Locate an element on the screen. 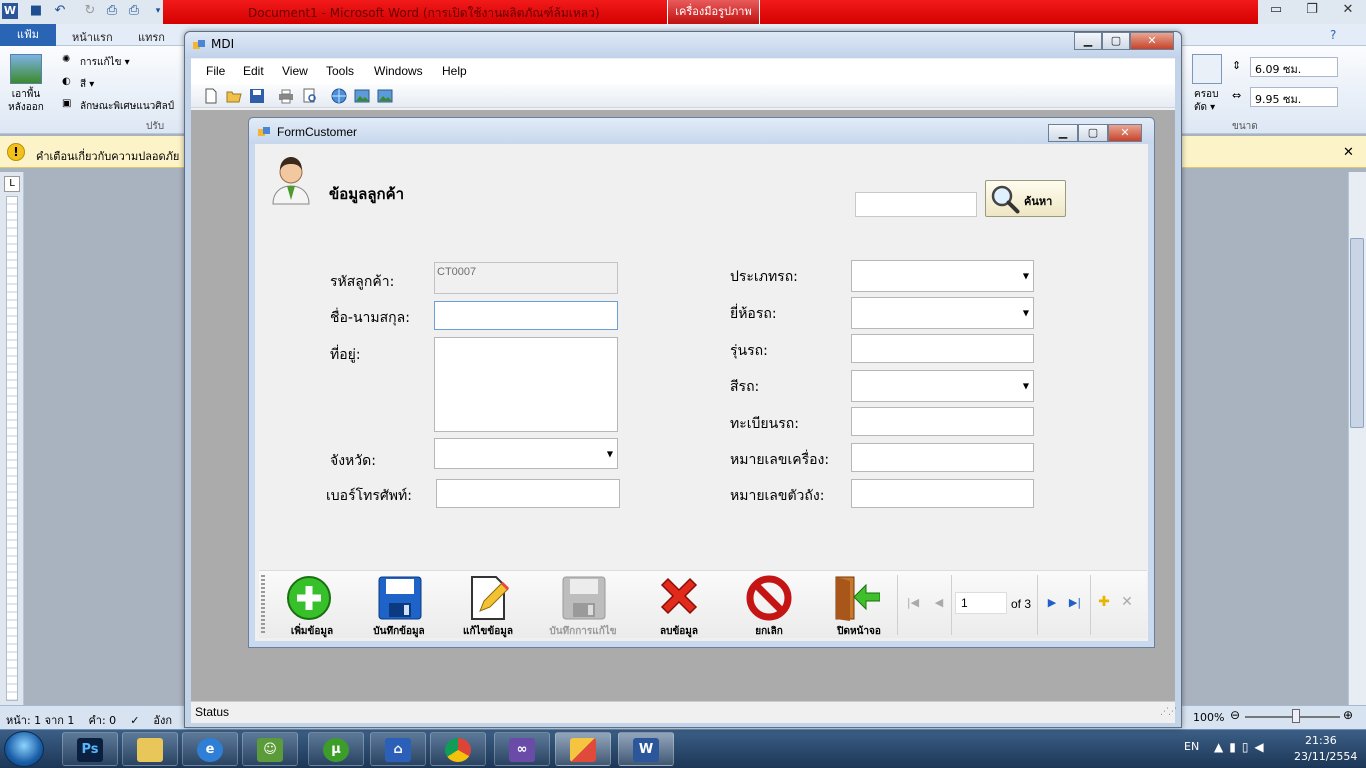 The image size is (1366, 768). form-heading: ข้อมูลลูกค้า is located at coordinates (367, 194).